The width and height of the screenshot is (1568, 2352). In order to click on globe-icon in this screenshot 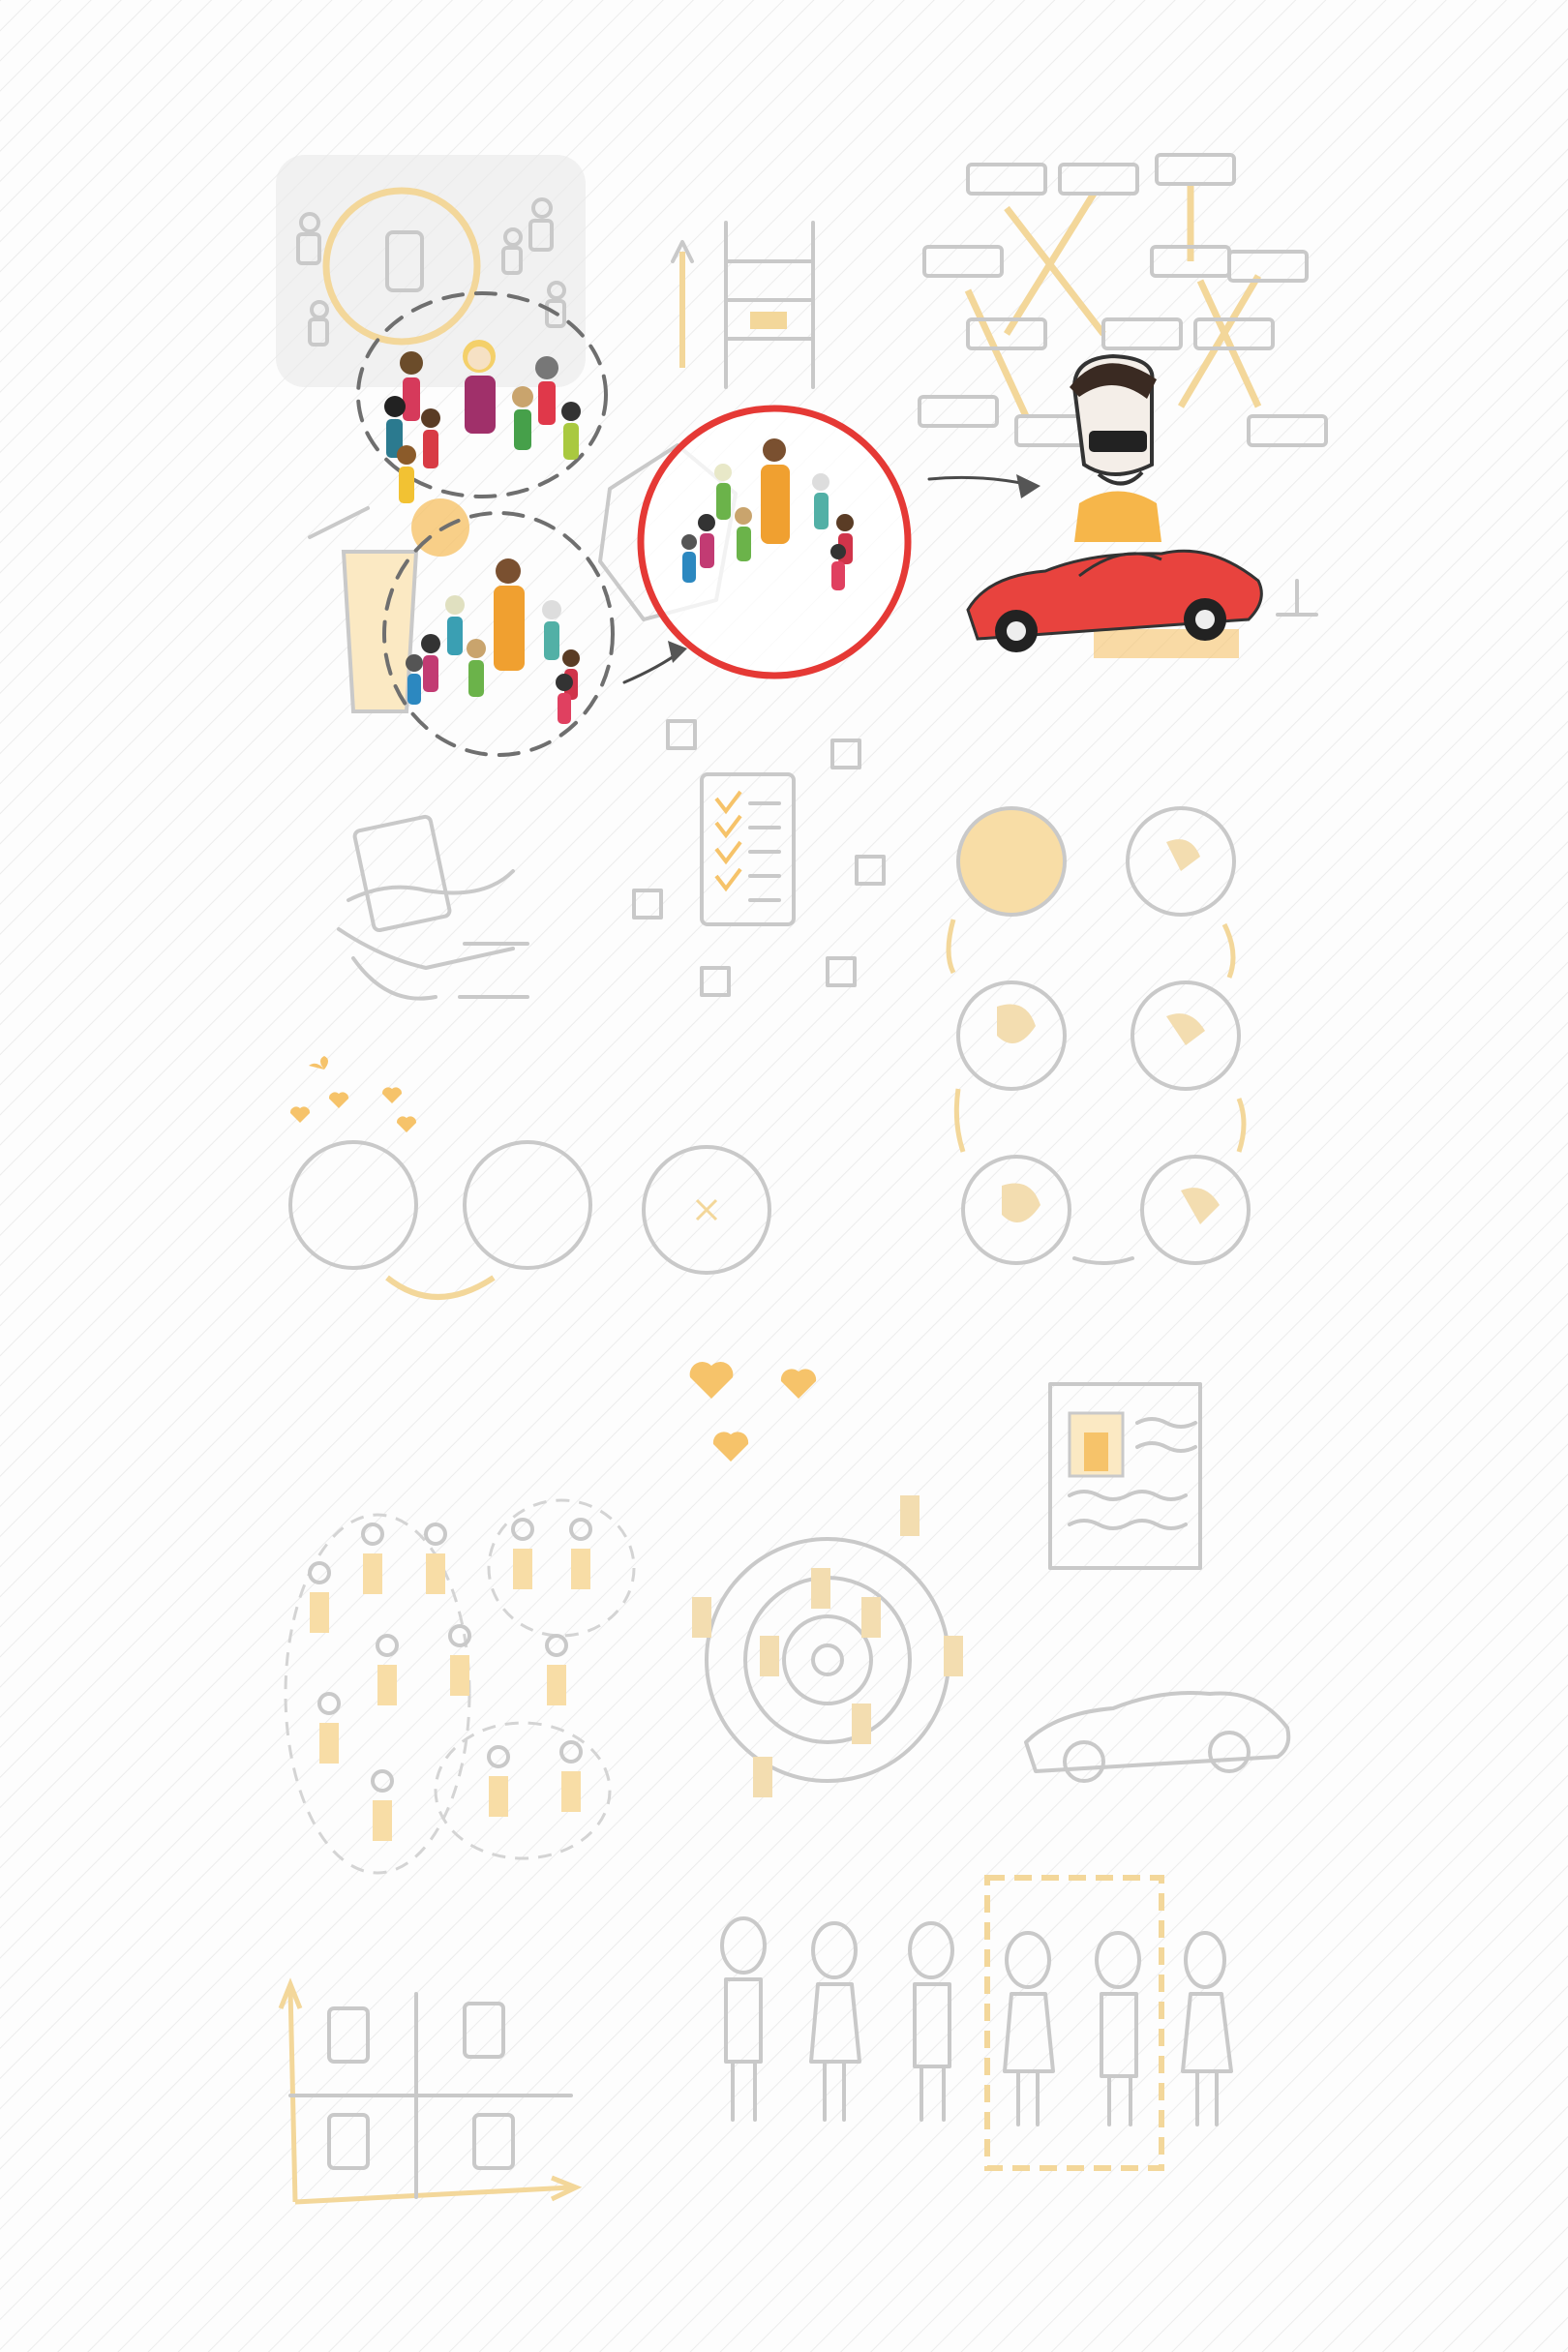, I will do `click(1011, 861)`.